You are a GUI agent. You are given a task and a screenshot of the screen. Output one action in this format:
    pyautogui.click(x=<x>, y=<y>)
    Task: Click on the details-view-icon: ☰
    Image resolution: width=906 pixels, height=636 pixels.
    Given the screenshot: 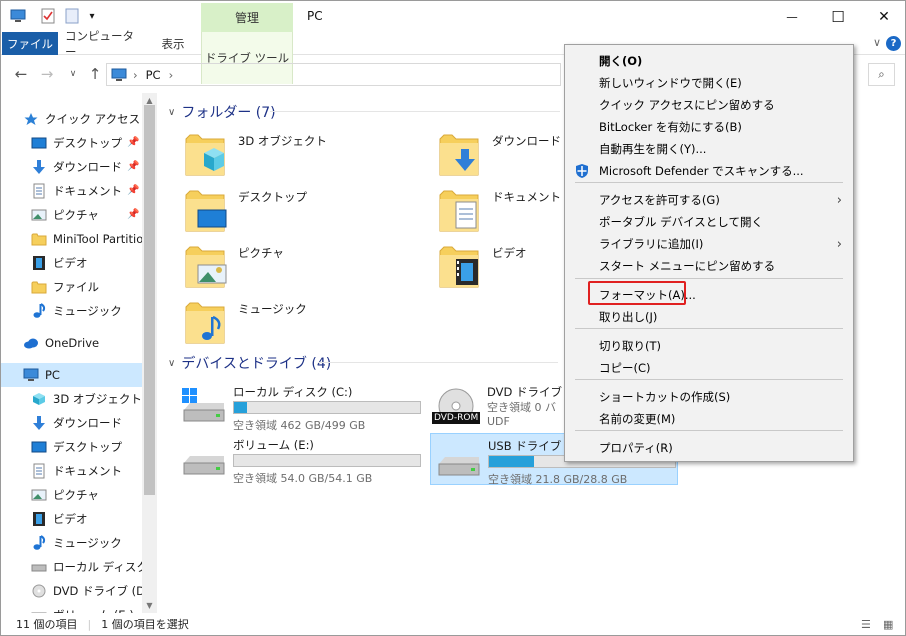 What is the action you would take?
    pyautogui.click(x=866, y=624)
    